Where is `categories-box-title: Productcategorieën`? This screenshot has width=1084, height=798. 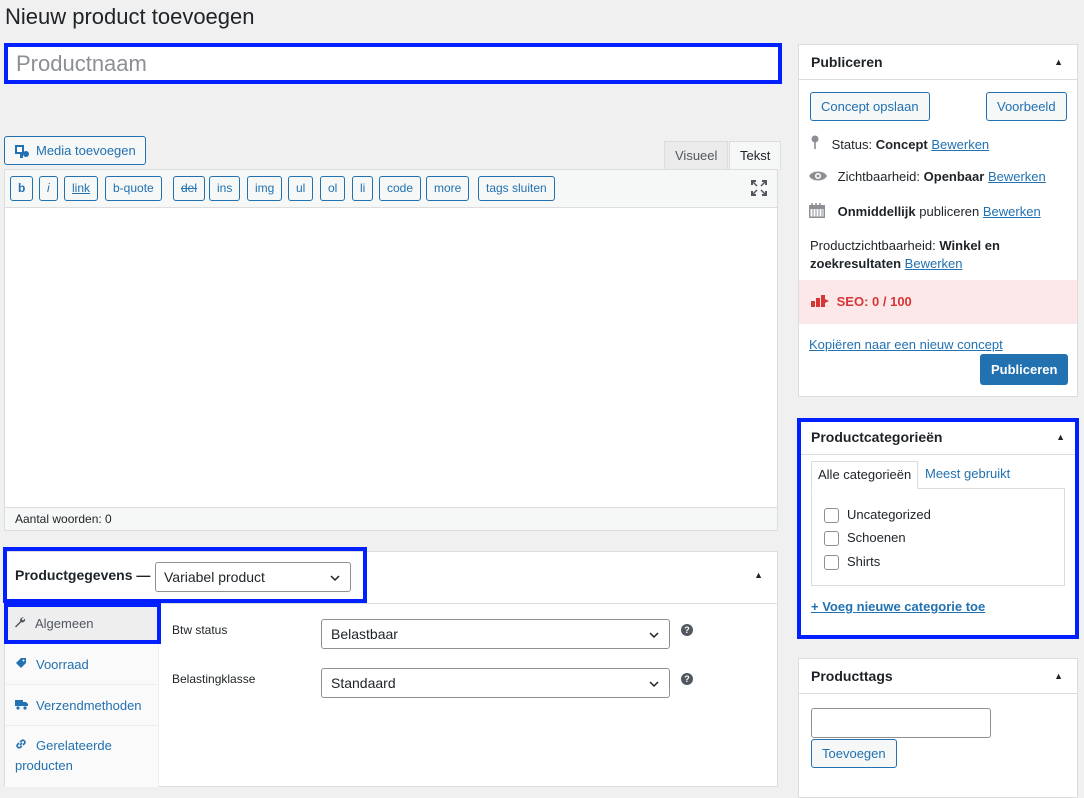 categories-box-title: Productcategorieën is located at coordinates (877, 437).